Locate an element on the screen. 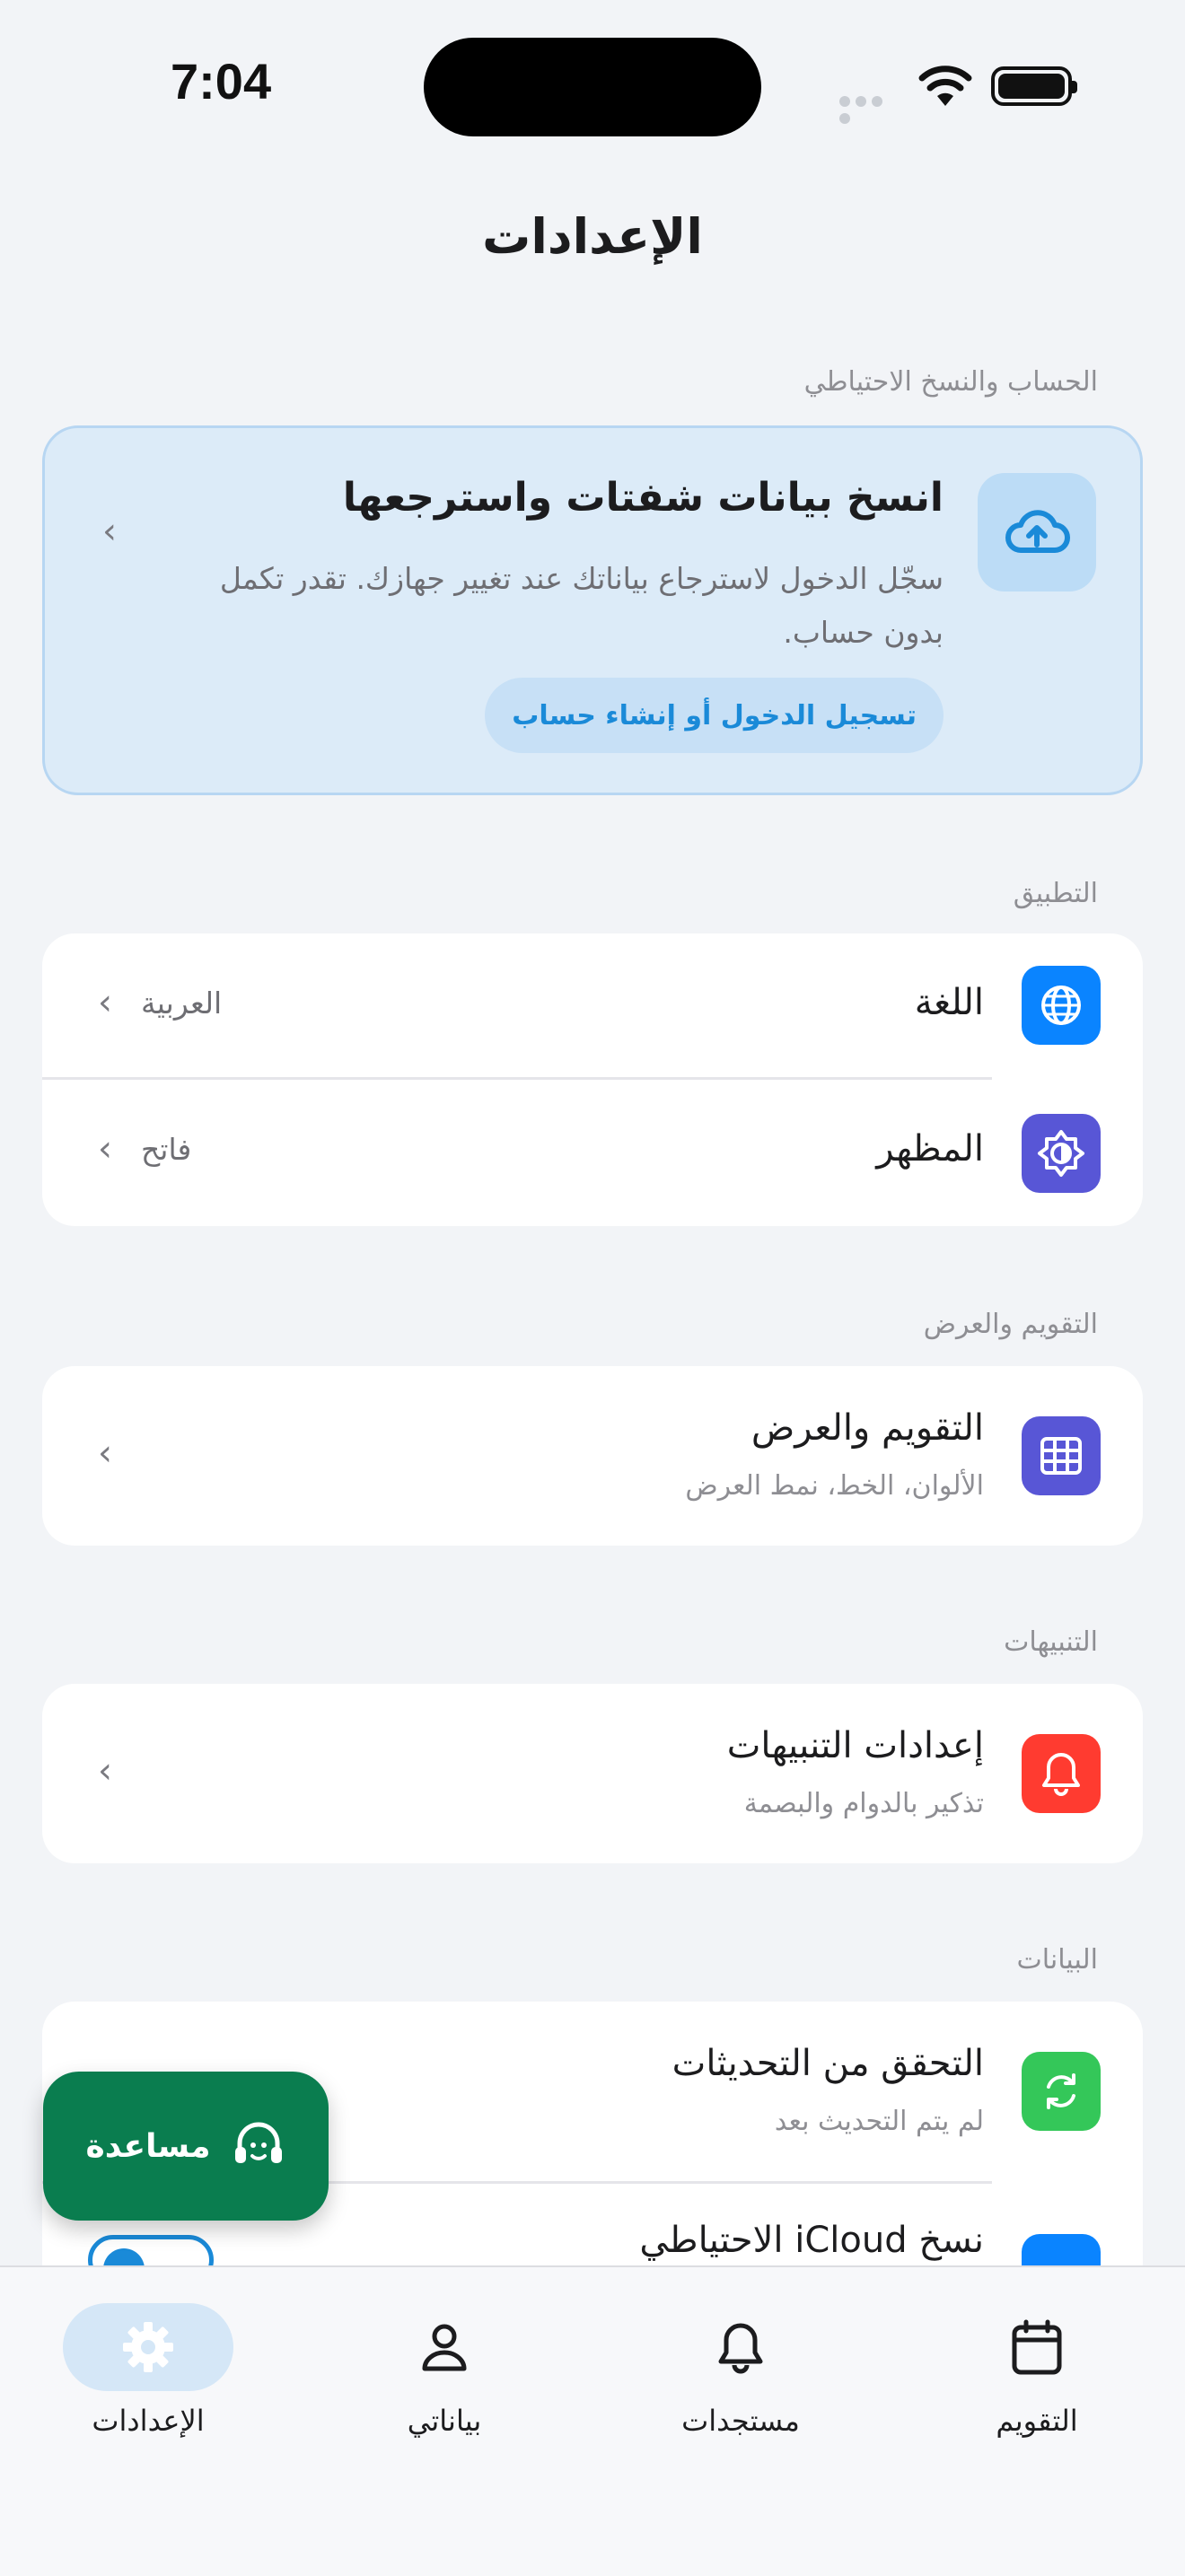  tab-my-data-label: بياناتي is located at coordinates (444, 2421).